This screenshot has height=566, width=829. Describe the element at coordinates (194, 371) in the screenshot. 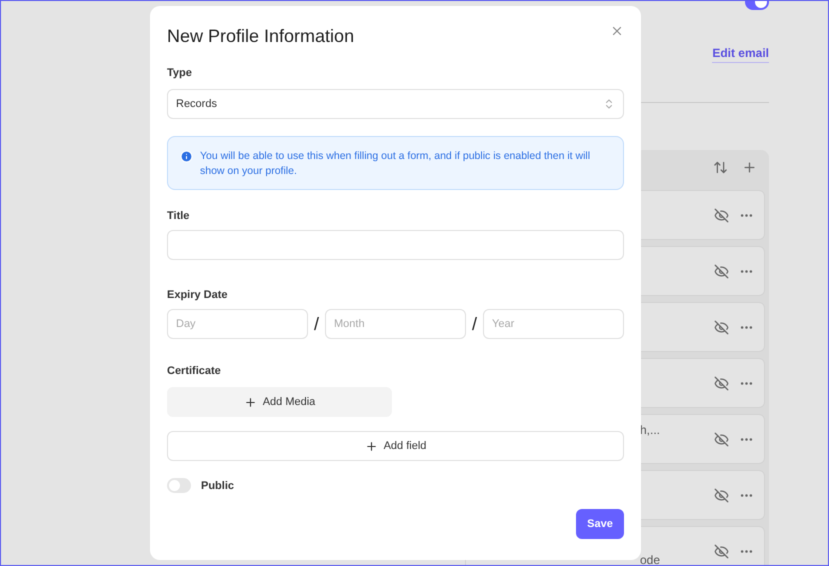

I see `field-label: Certificate` at that location.